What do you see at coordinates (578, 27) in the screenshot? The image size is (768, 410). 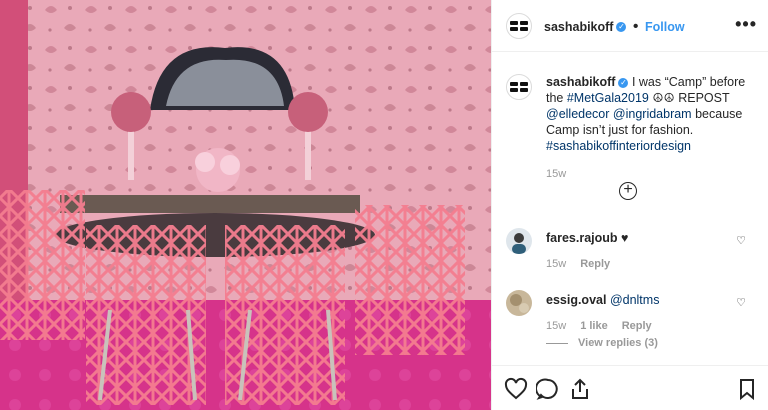 I see `post-username: sashabikoff` at bounding box center [578, 27].